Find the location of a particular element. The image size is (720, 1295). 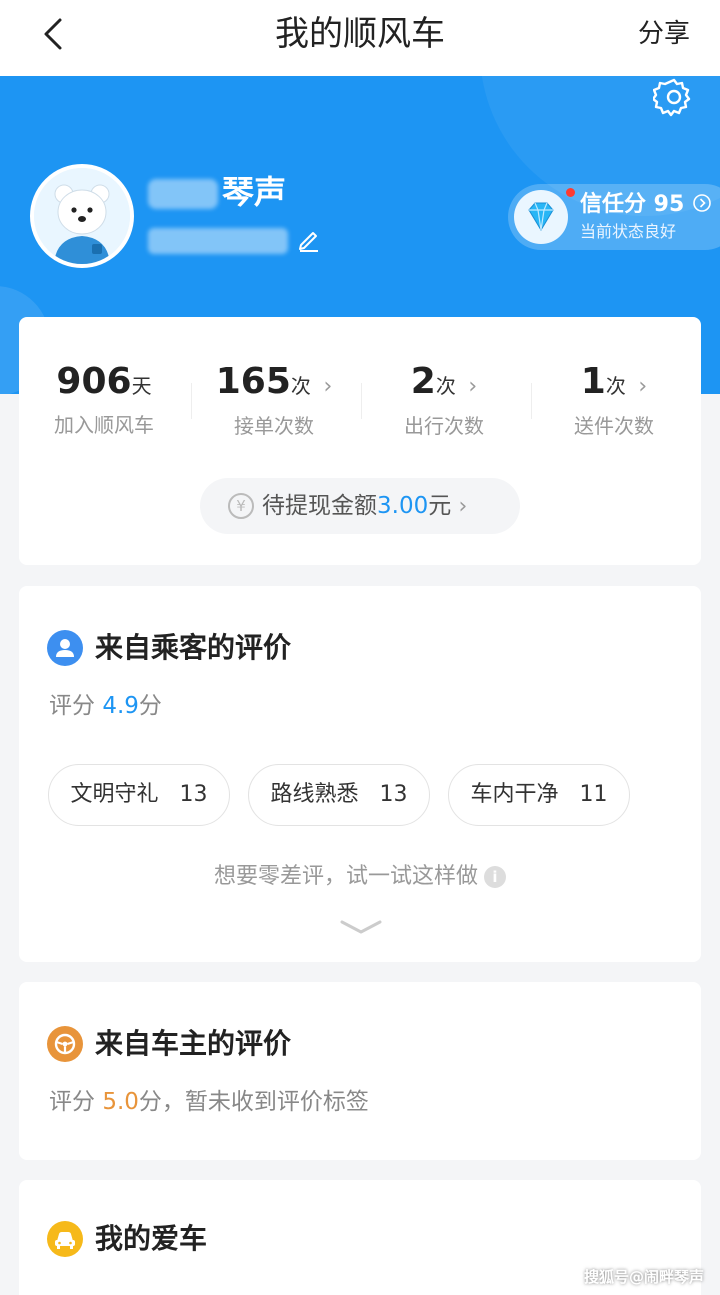

steering-wheel-icon is located at coordinates (65, 1044).